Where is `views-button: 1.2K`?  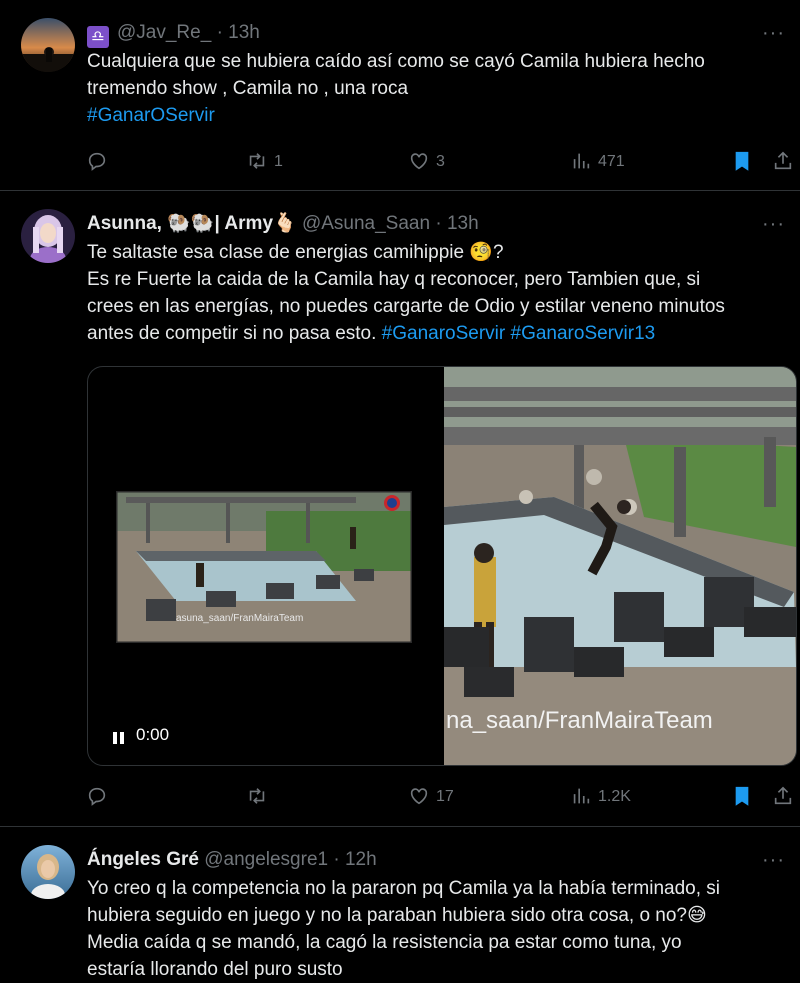 views-button: 1.2K is located at coordinates (600, 796).